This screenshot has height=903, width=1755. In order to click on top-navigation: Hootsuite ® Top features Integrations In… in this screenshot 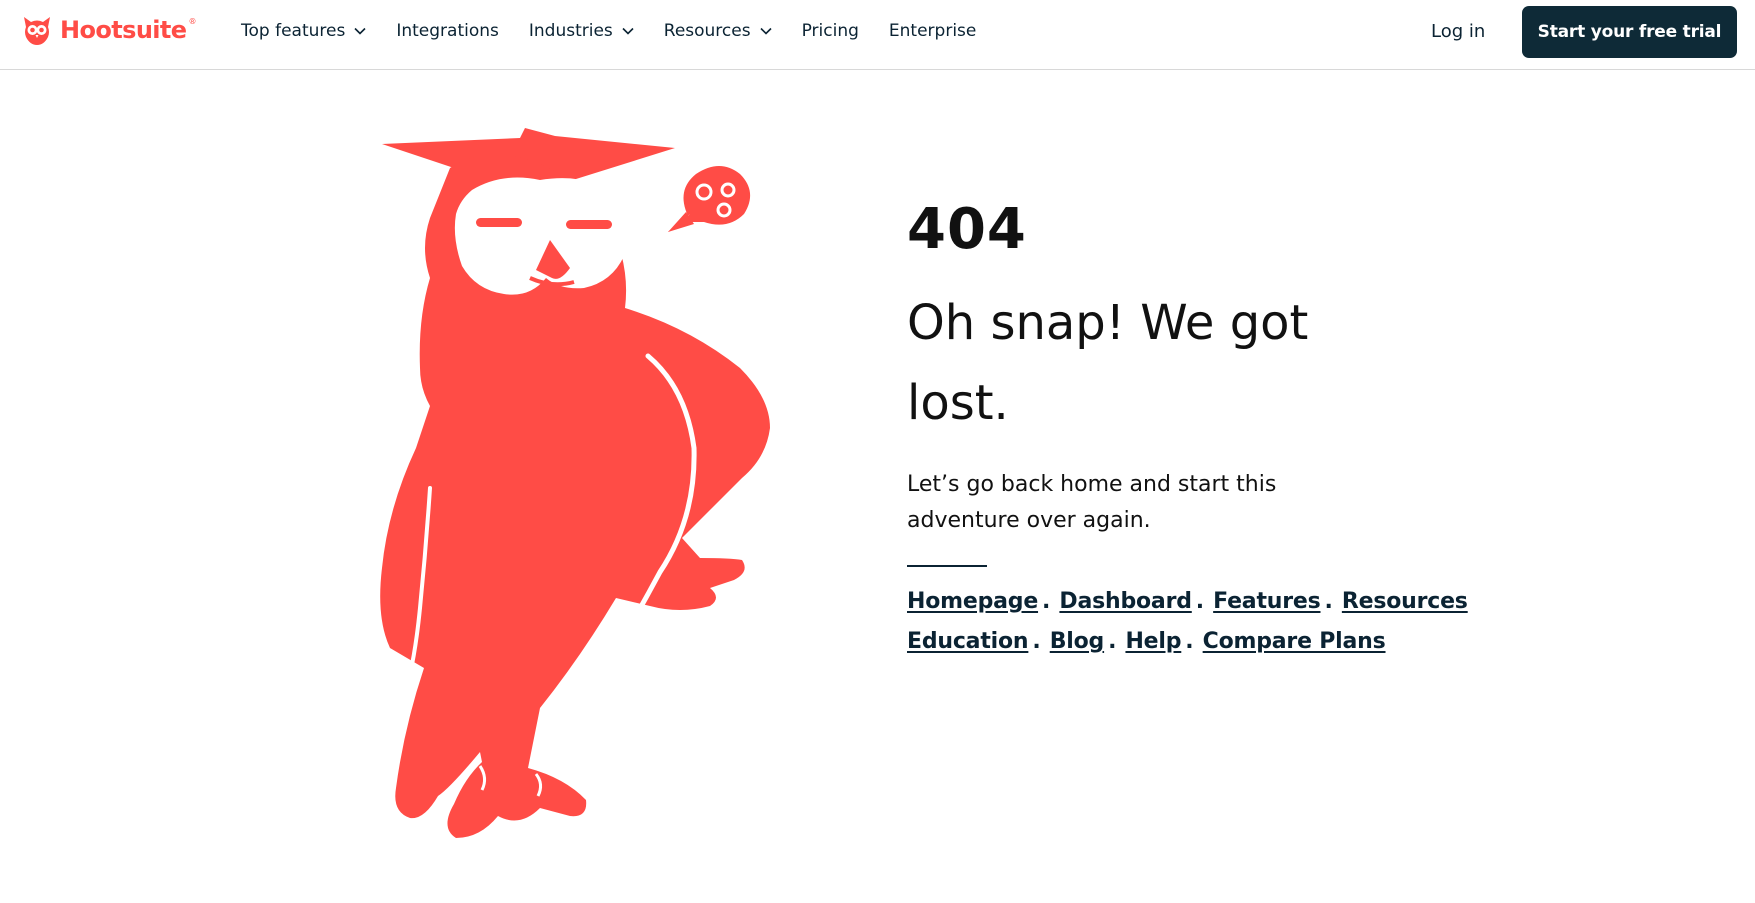, I will do `click(877, 35)`.